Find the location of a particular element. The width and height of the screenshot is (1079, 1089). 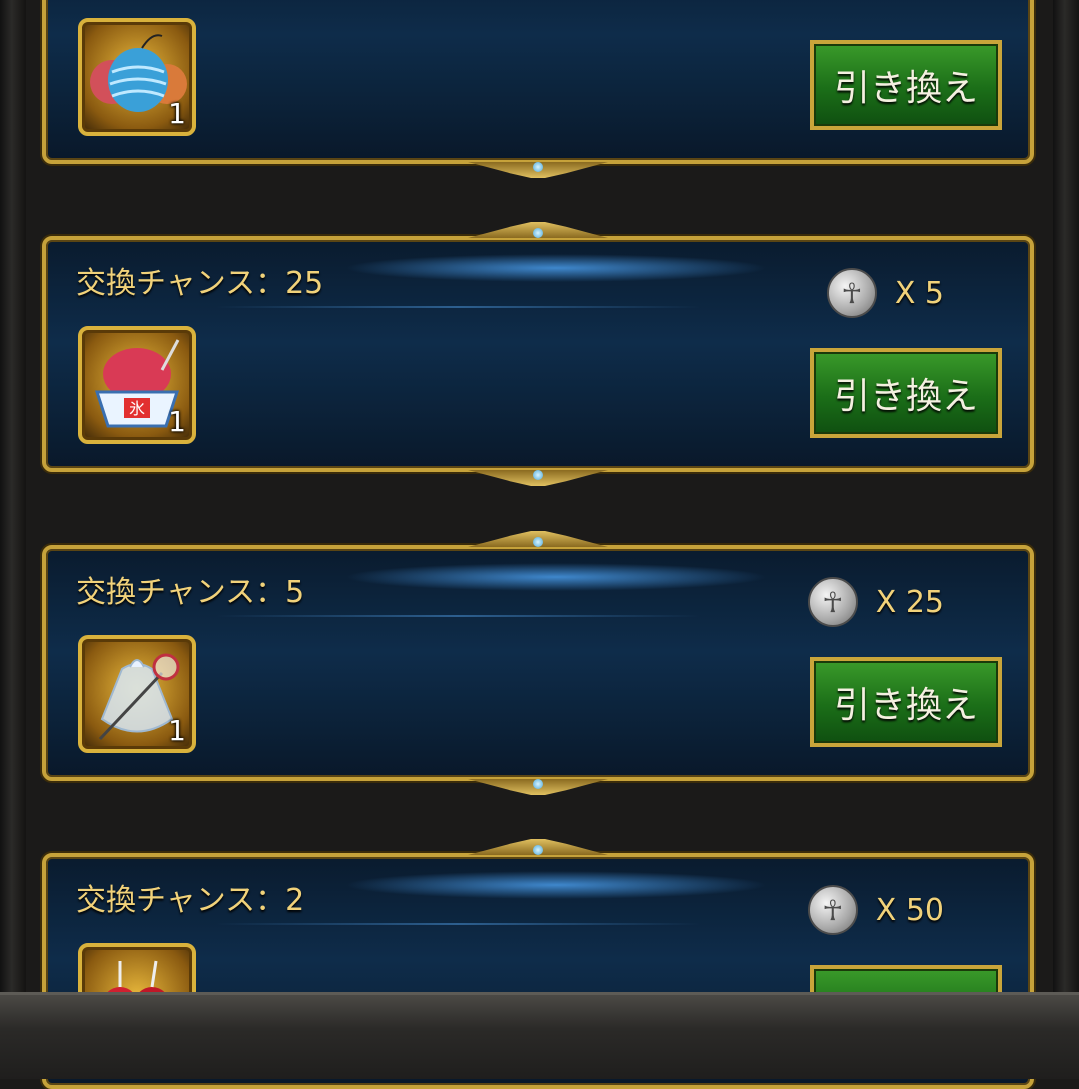

exchange-chance-text: 交換チャンス：5 is located at coordinates (190, 592).